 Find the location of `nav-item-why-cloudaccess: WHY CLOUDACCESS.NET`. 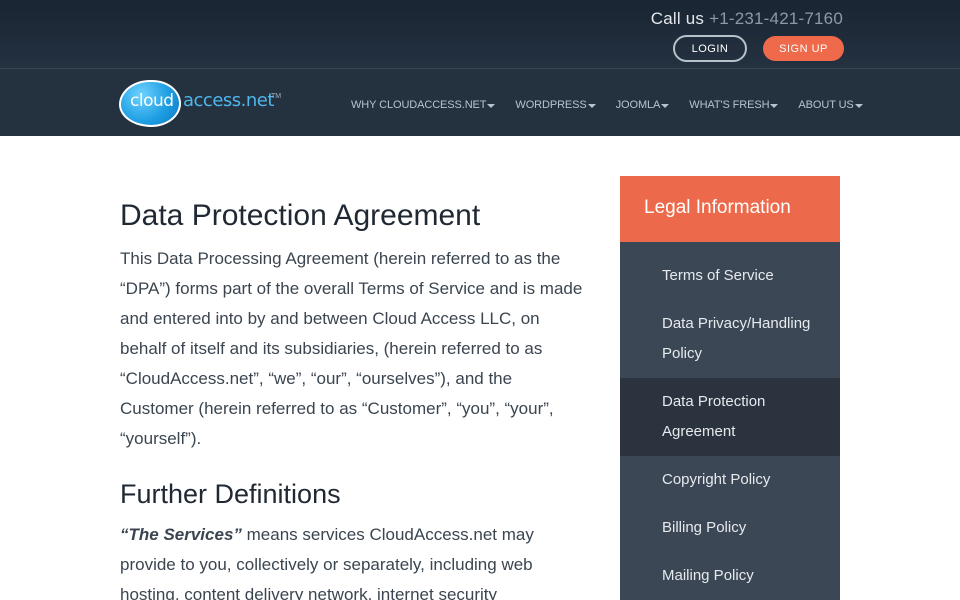

nav-item-why-cloudaccess: WHY CLOUDACCESS.NET is located at coordinates (423, 105).